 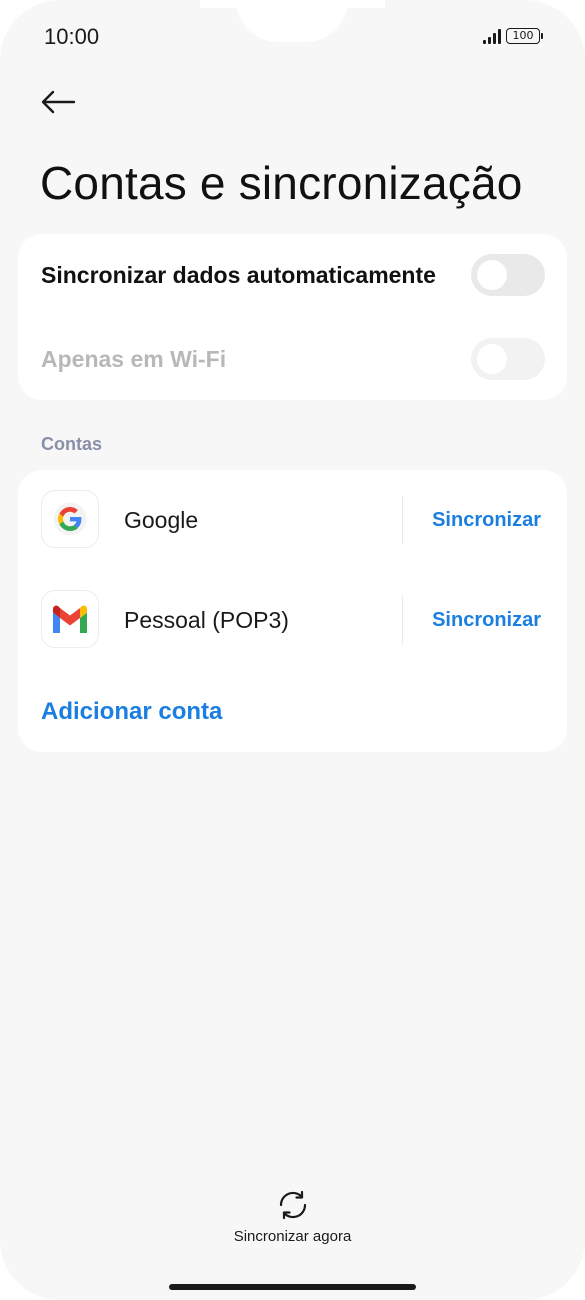 What do you see at coordinates (206, 620) in the screenshot?
I see `account-name: Pessoal (POP3)` at bounding box center [206, 620].